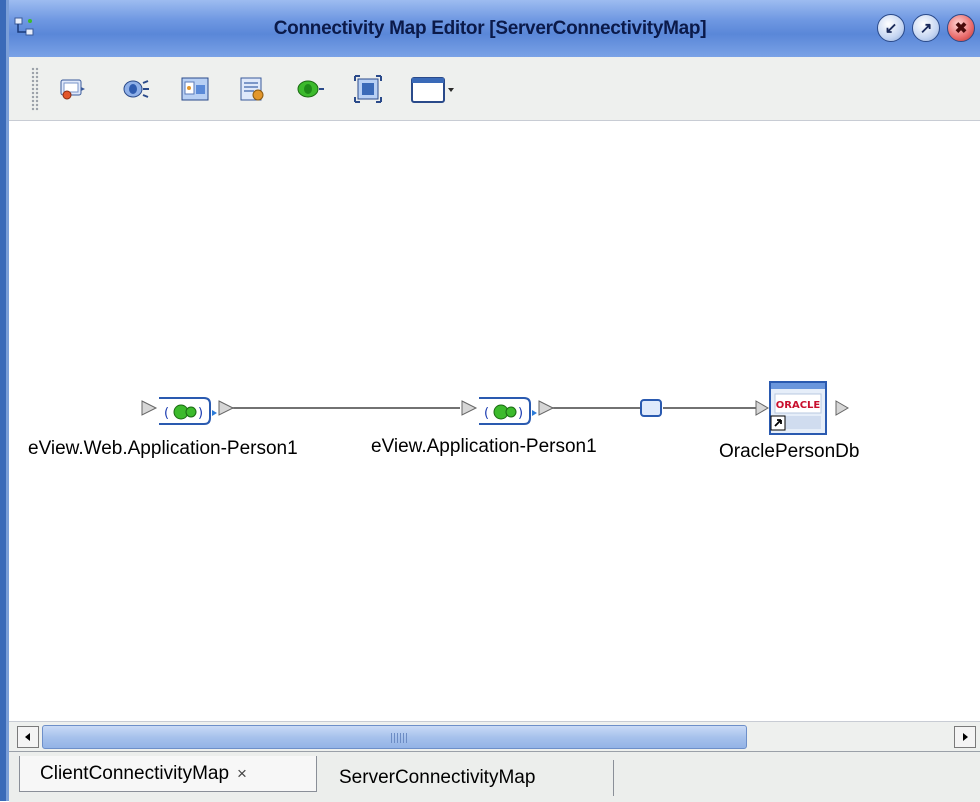 Image resolution: width=980 pixels, height=802 pixels. I want to click on tab-label: ServerConnectivityMap, so click(437, 777).